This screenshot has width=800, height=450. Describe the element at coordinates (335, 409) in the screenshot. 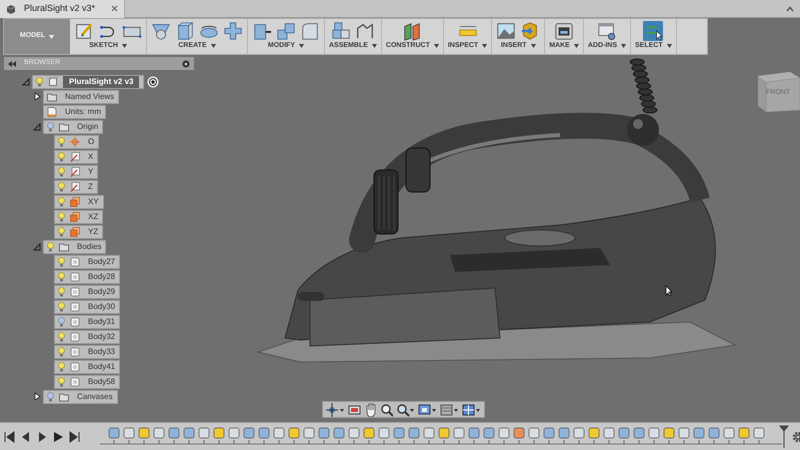

I see `orbit-icon` at that location.